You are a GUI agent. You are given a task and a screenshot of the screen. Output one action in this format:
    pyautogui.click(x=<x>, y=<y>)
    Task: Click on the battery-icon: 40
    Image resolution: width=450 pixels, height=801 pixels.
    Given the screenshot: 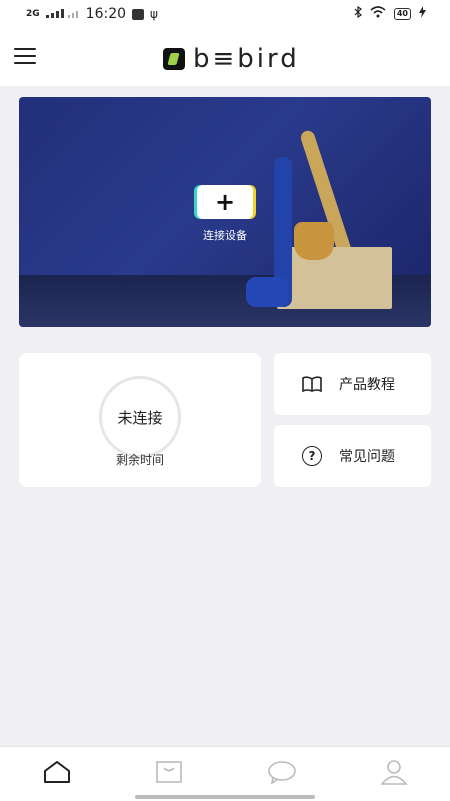 What is the action you would take?
    pyautogui.click(x=402, y=13)
    